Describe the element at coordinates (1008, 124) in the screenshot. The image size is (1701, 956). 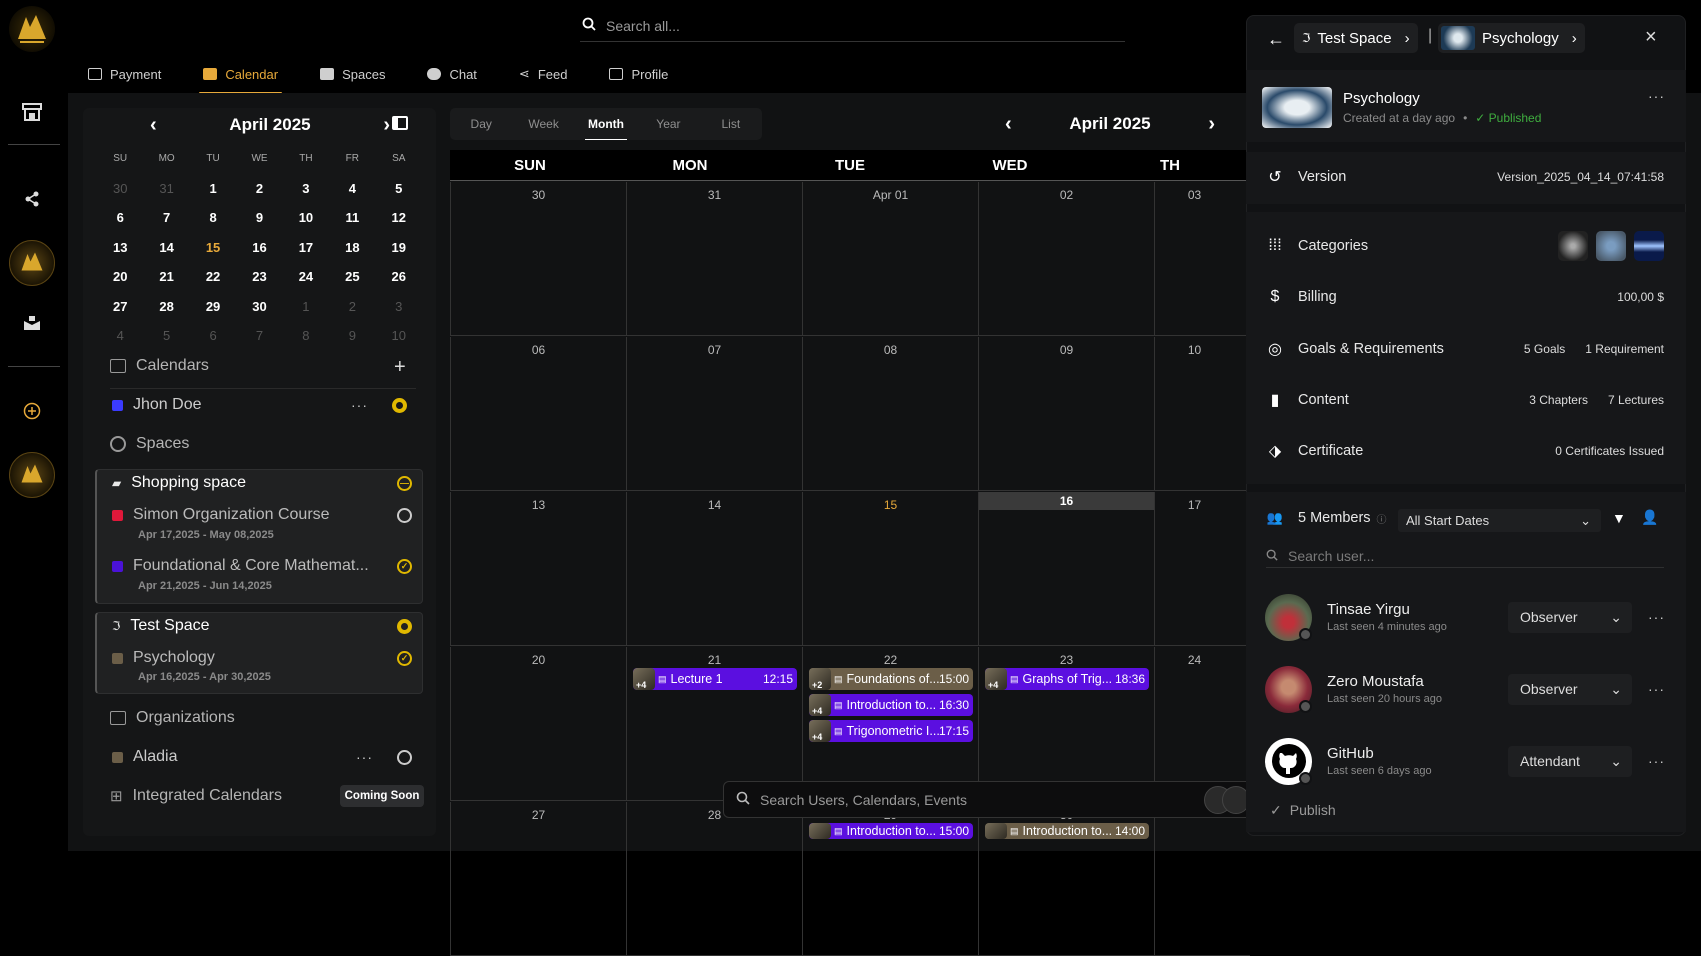
I see `prev-month-icon: ‹` at that location.